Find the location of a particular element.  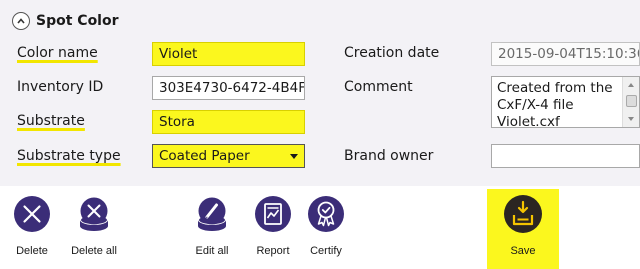

inventory-id-field: 303E4730-6472-4B4F- is located at coordinates (228, 88).